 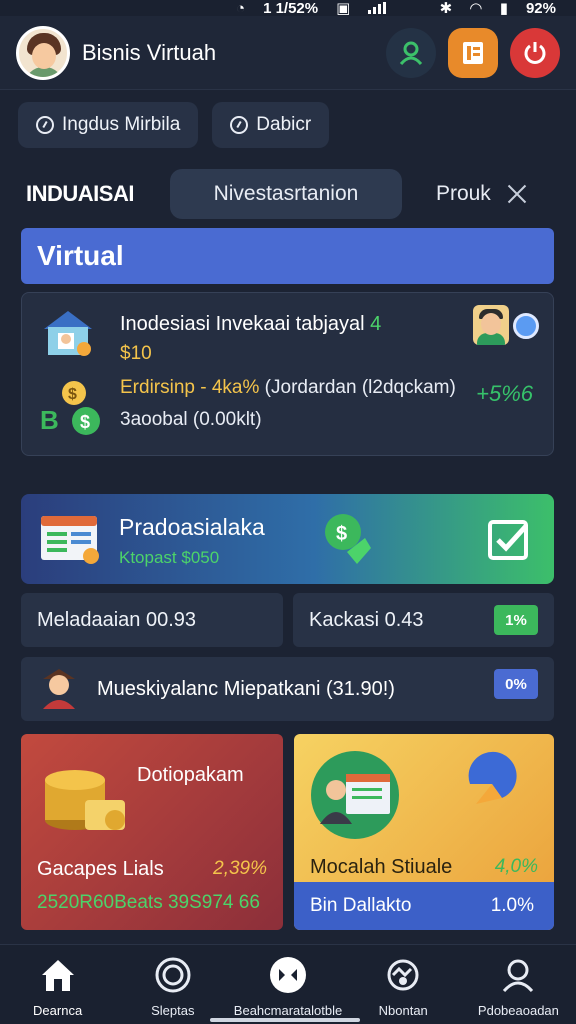 I want to click on promo-subtitle: Ktopast $050, so click(x=169, y=557).